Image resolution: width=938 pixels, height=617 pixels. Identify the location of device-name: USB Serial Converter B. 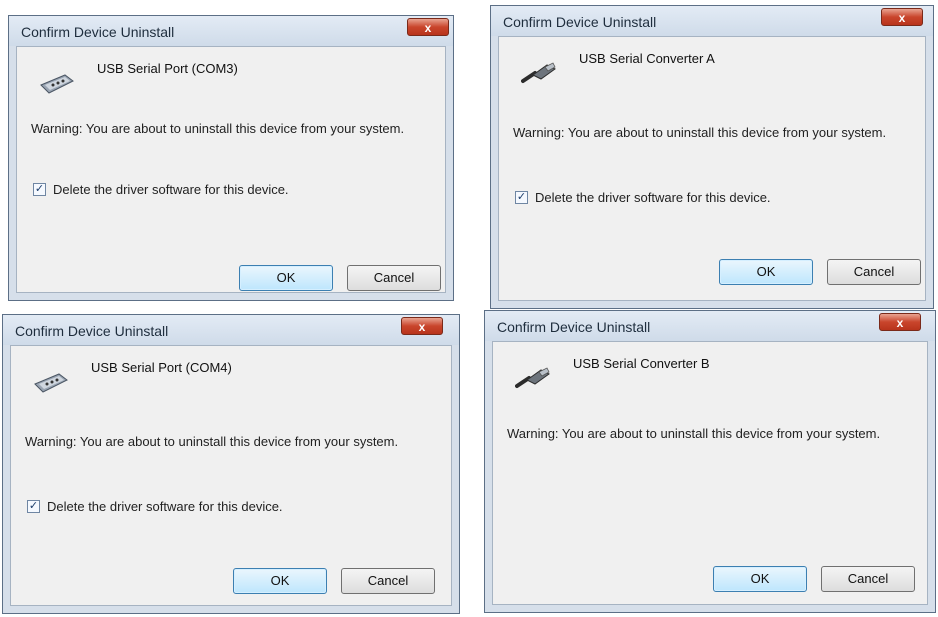
(641, 363).